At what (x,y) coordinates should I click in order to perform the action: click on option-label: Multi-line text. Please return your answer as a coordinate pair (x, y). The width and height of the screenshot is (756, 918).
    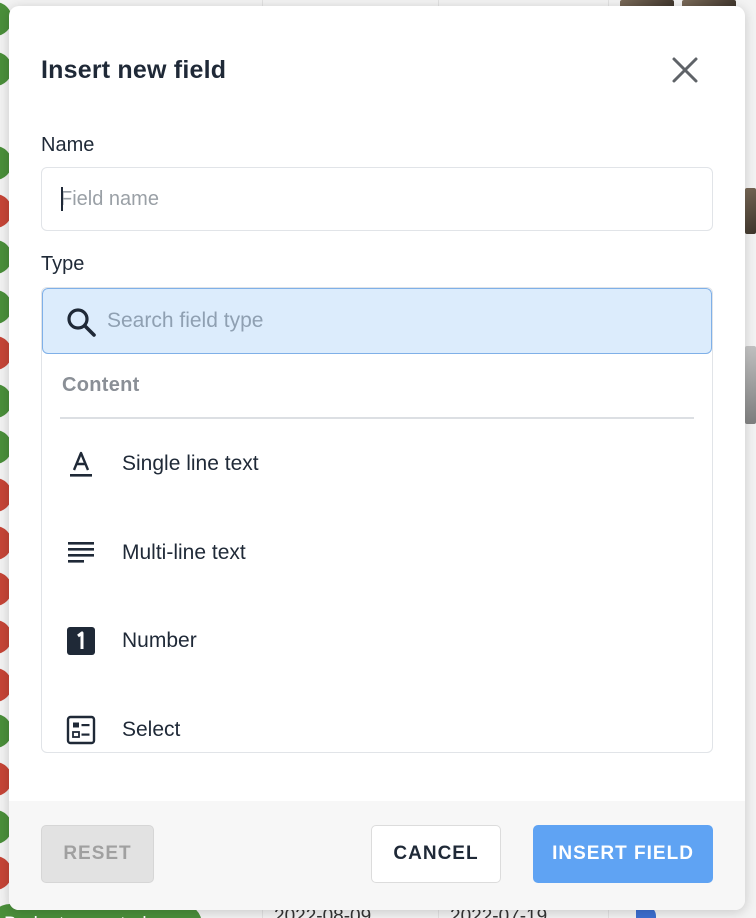
    Looking at the image, I should click on (184, 552).